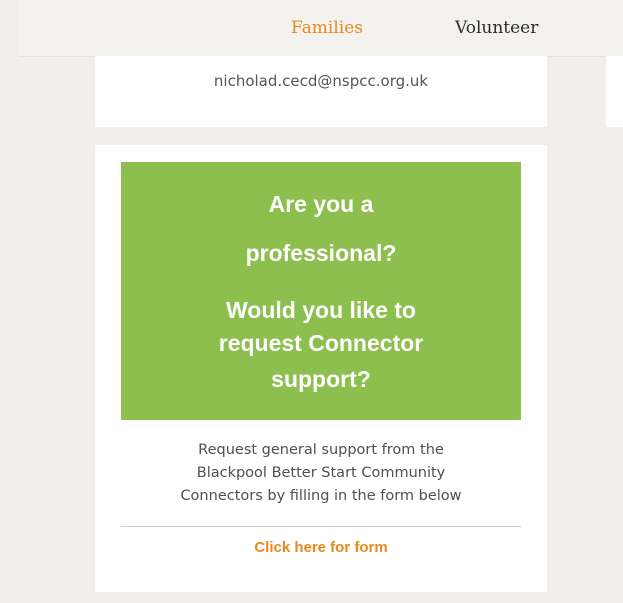  Describe the element at coordinates (321, 343) in the screenshot. I see `banner-line: request Connector` at that location.